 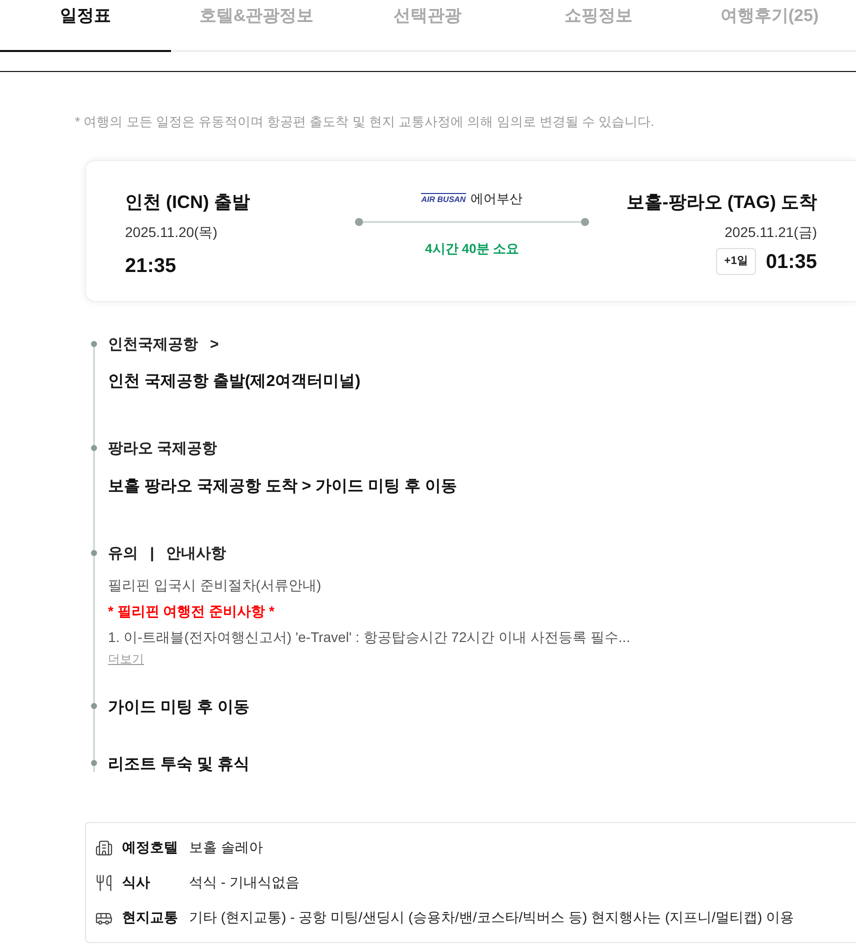 What do you see at coordinates (443, 198) in the screenshot?
I see `airline-logo: AIR BUSAN` at bounding box center [443, 198].